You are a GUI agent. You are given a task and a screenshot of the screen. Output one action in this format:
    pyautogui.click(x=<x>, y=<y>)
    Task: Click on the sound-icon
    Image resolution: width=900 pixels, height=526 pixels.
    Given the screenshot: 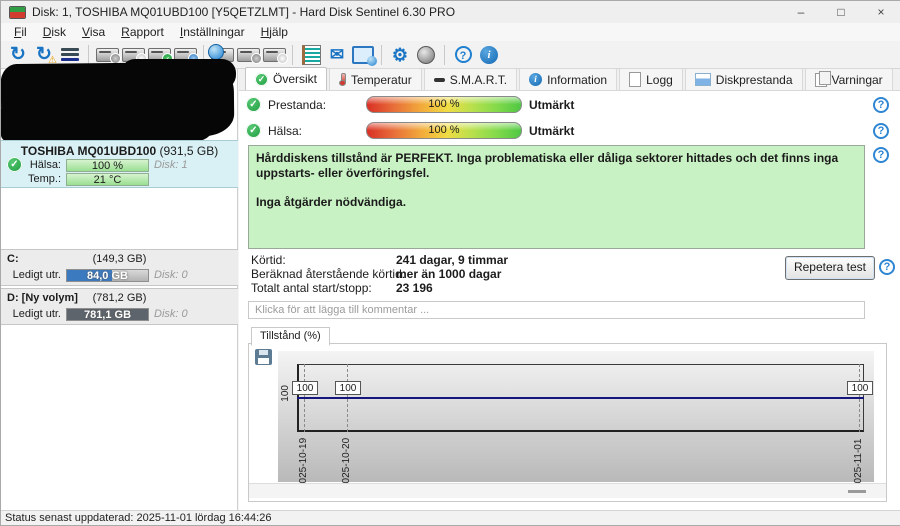 What is the action you would take?
    pyautogui.click(x=426, y=55)
    